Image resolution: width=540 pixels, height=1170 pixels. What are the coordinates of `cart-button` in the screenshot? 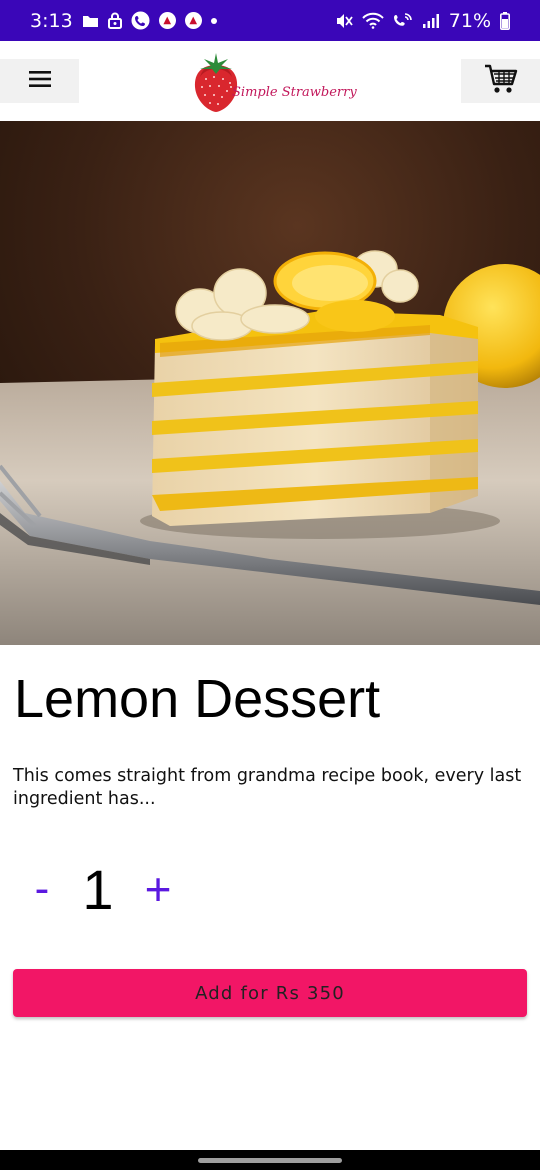 It's located at (500, 81).